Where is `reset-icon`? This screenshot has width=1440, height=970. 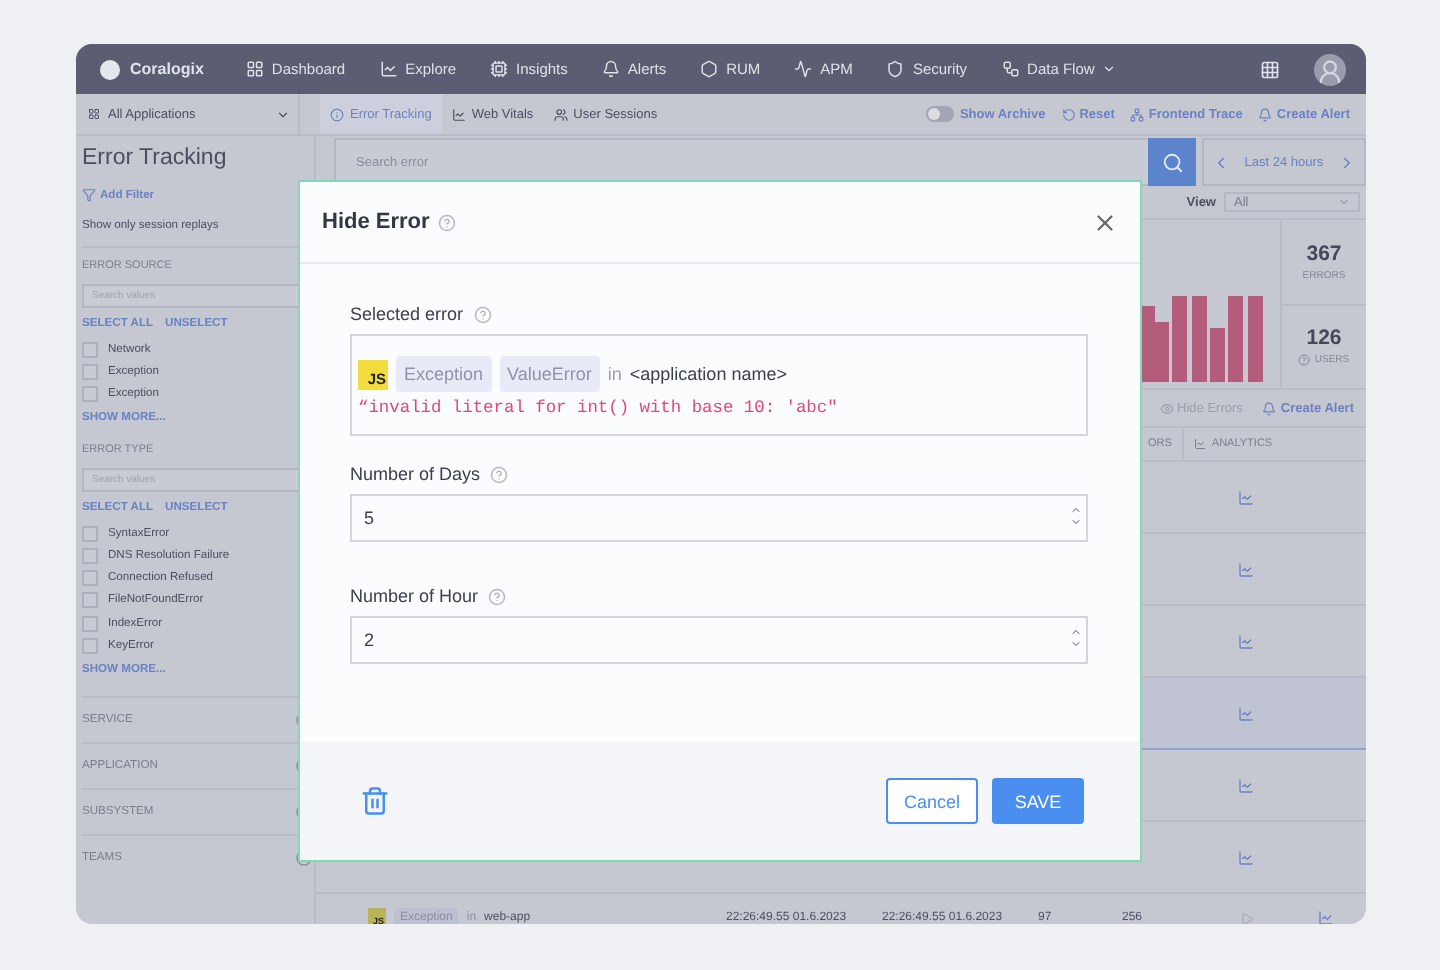
reset-icon is located at coordinates (1068, 114).